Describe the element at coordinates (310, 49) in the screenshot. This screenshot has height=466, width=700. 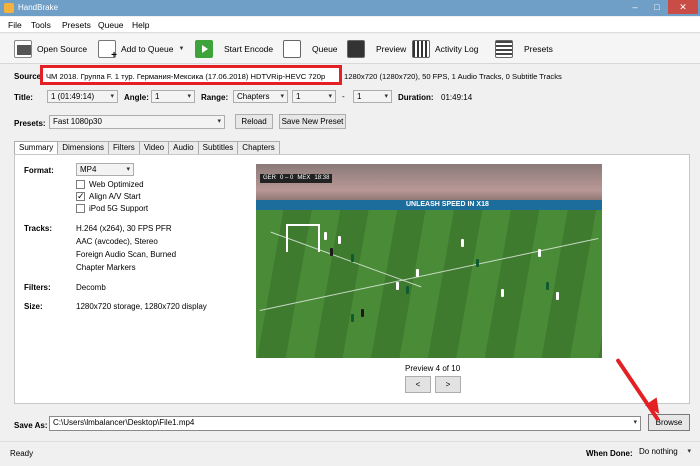
I see `queue-button: Queue` at that location.